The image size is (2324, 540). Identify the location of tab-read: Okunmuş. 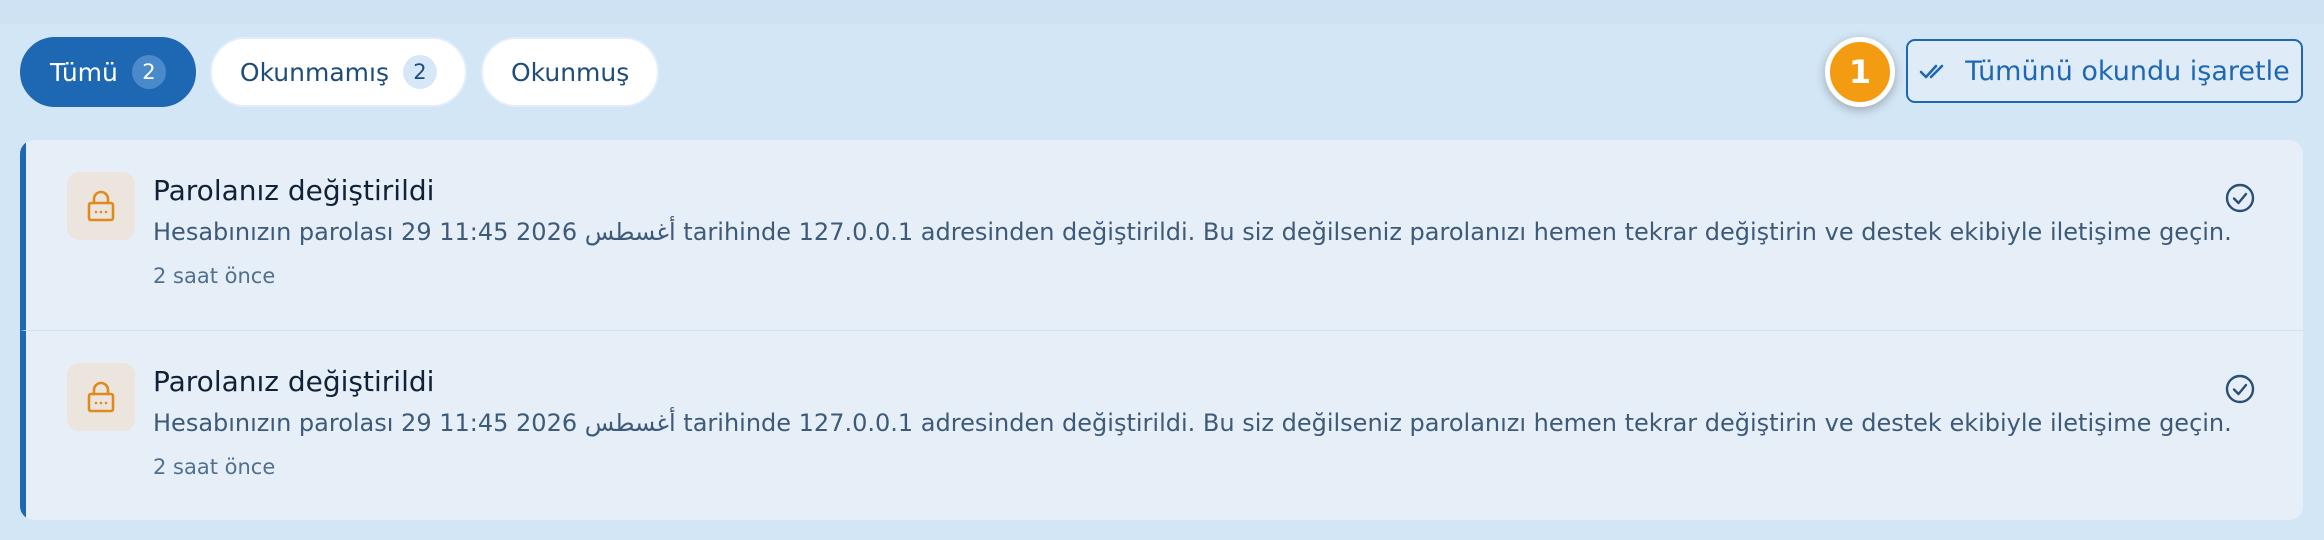
(570, 72).